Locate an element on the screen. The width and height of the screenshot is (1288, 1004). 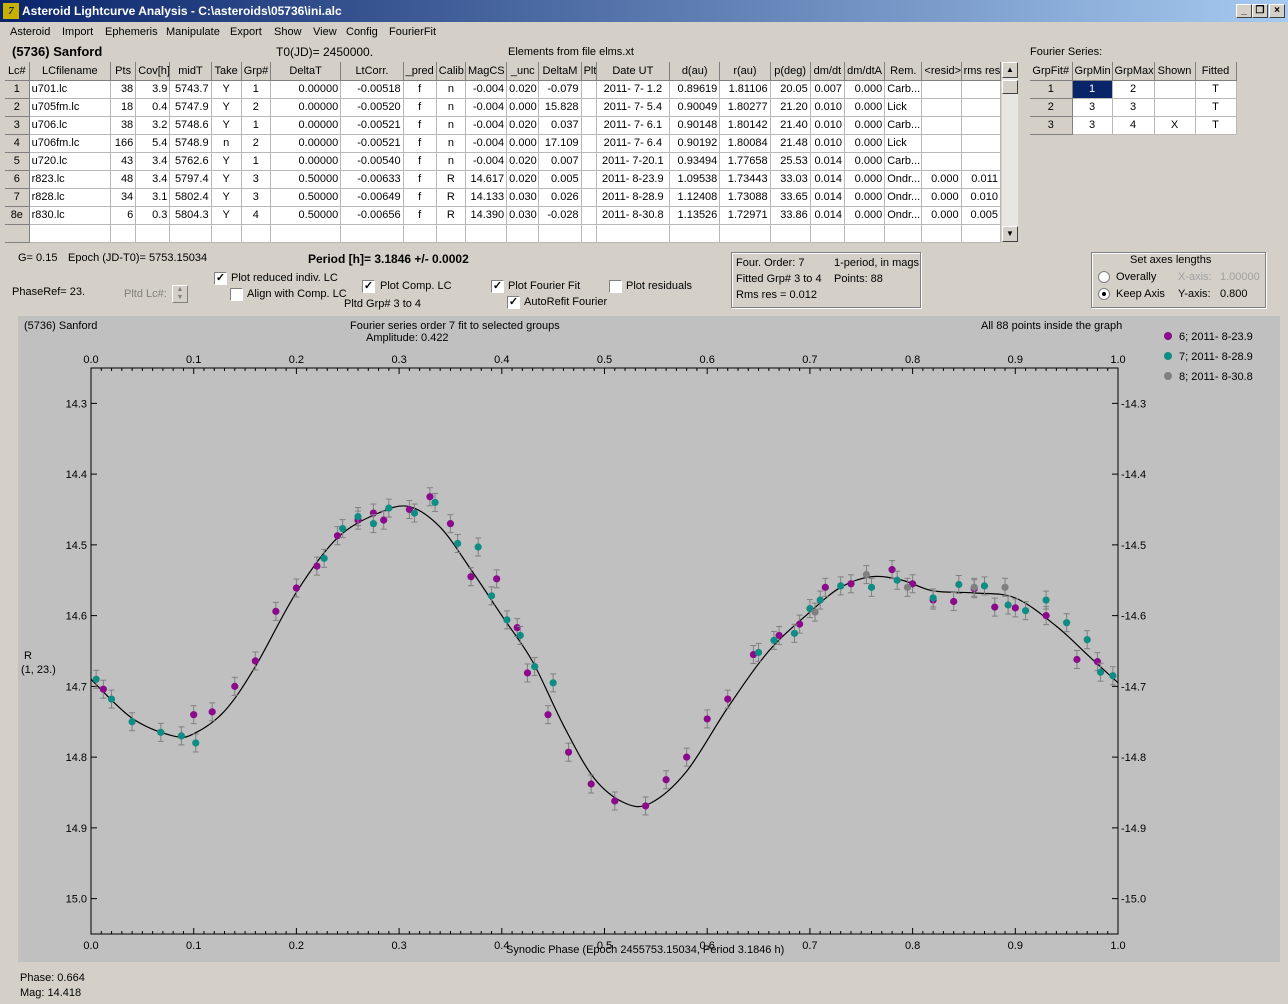
menu-fourierfit: FourierFit is located at coordinates (412, 32).